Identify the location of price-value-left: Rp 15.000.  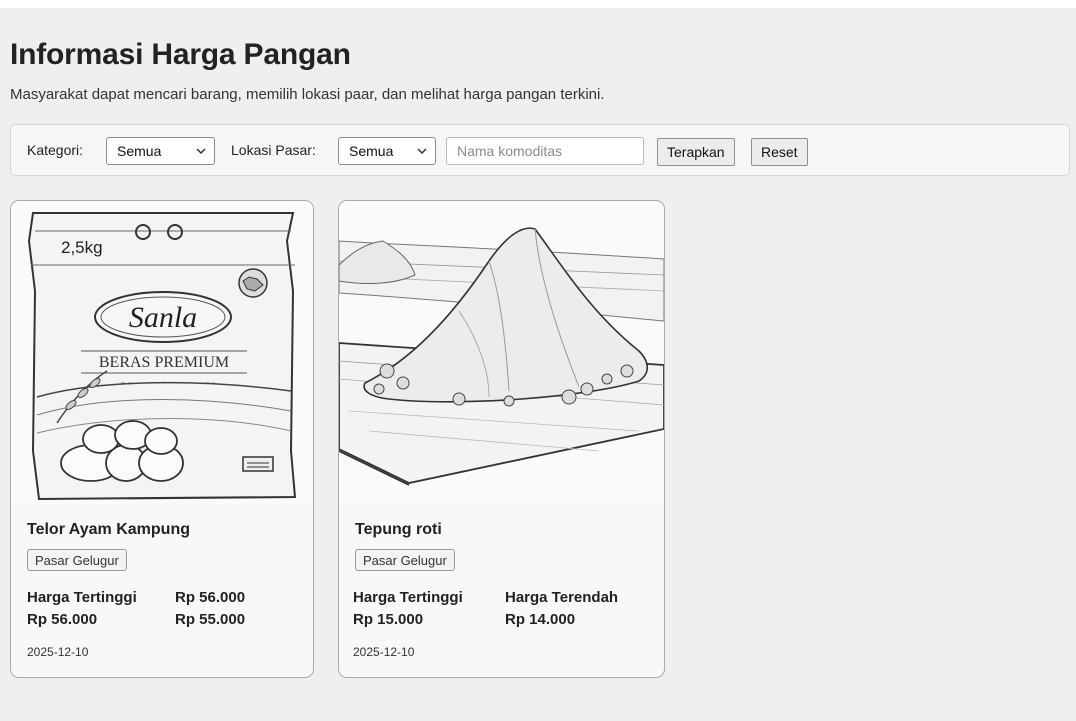
(388, 619).